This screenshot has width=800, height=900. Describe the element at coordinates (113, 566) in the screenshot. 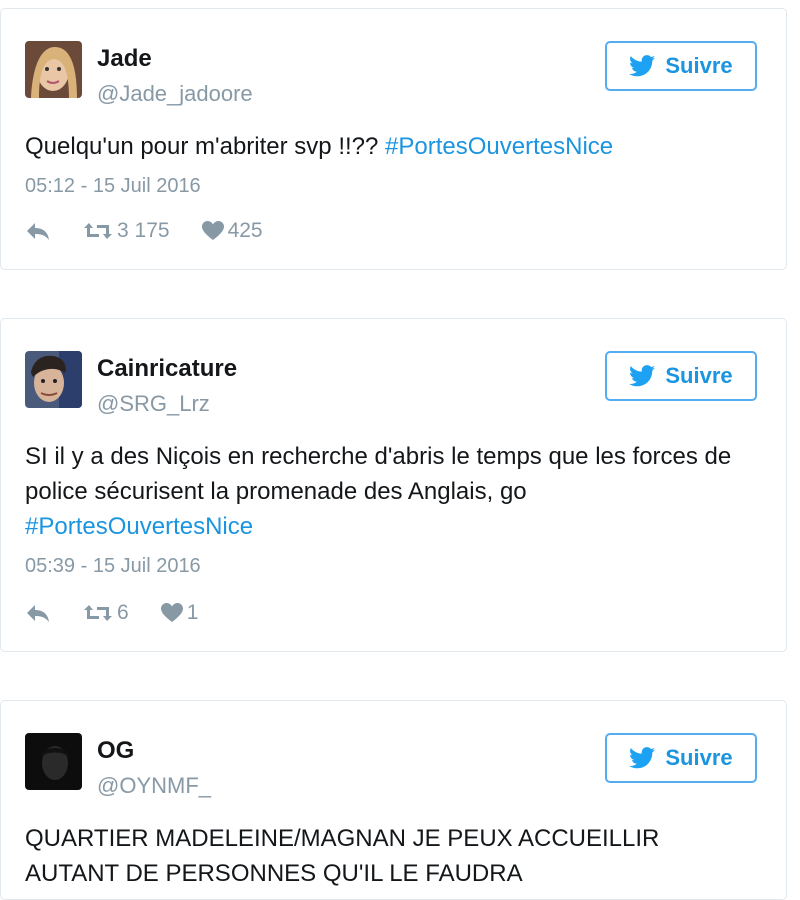

I see `timestamp: 05:39 - 15 Juil 2016` at that location.